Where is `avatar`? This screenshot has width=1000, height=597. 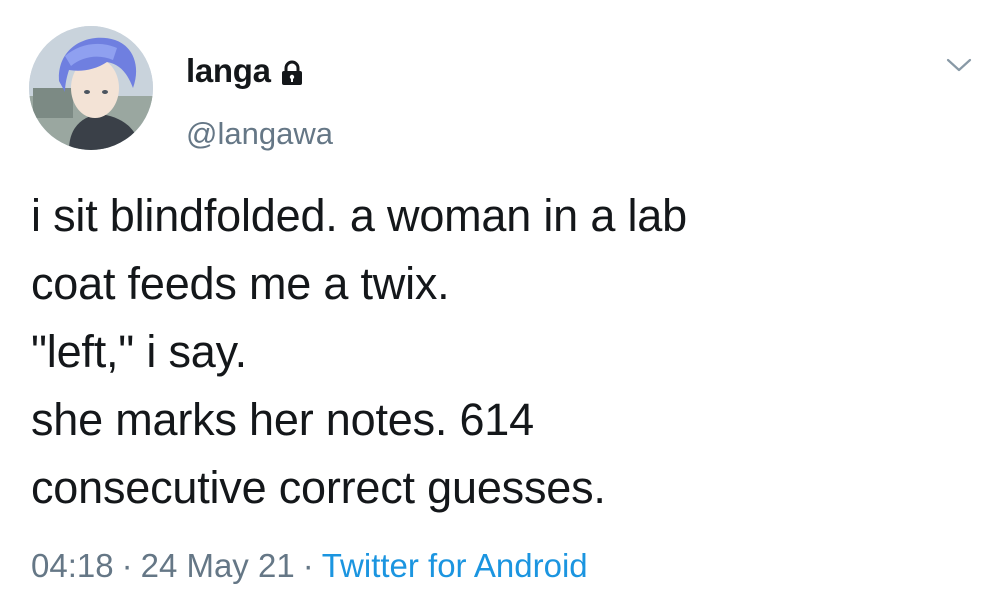 avatar is located at coordinates (91, 88).